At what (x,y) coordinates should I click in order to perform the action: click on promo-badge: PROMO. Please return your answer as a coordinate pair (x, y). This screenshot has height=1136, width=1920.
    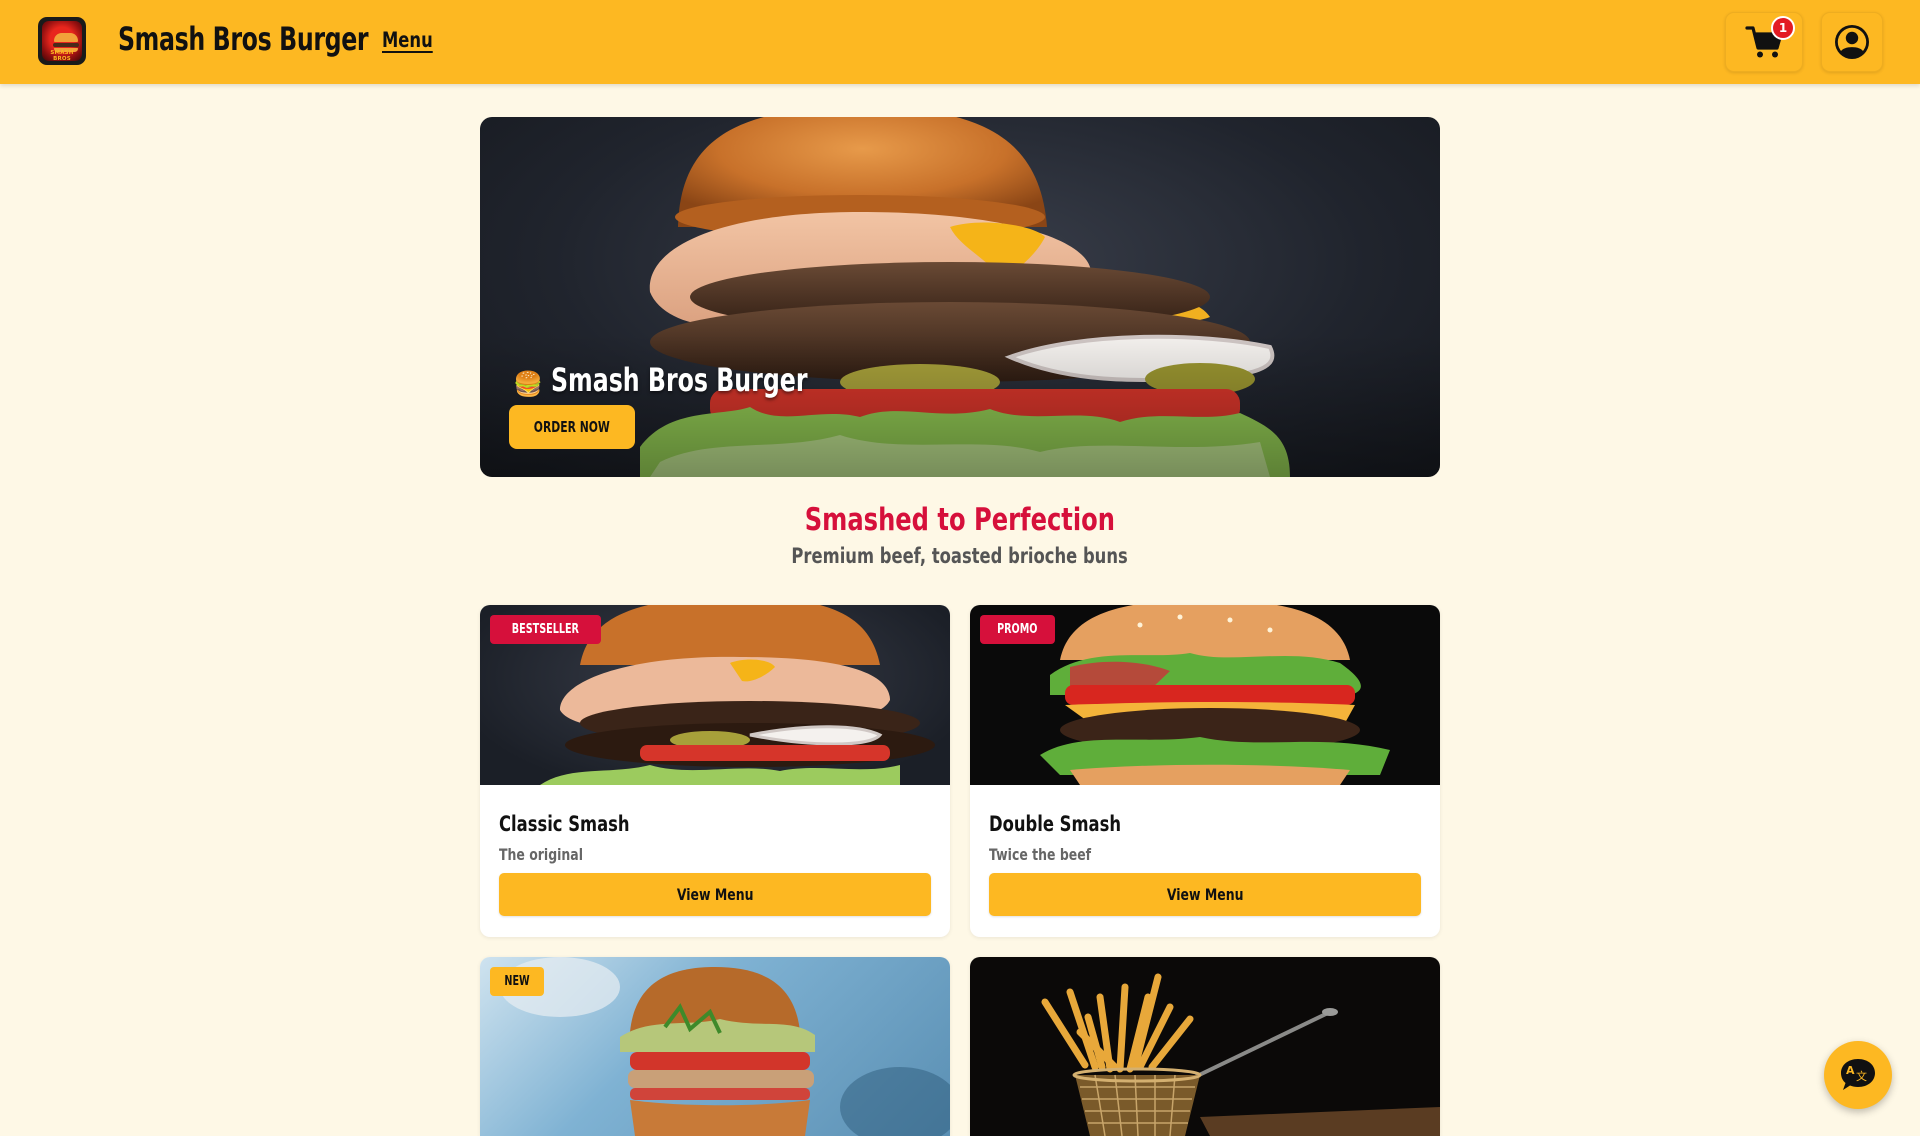
    Looking at the image, I should click on (1017, 629).